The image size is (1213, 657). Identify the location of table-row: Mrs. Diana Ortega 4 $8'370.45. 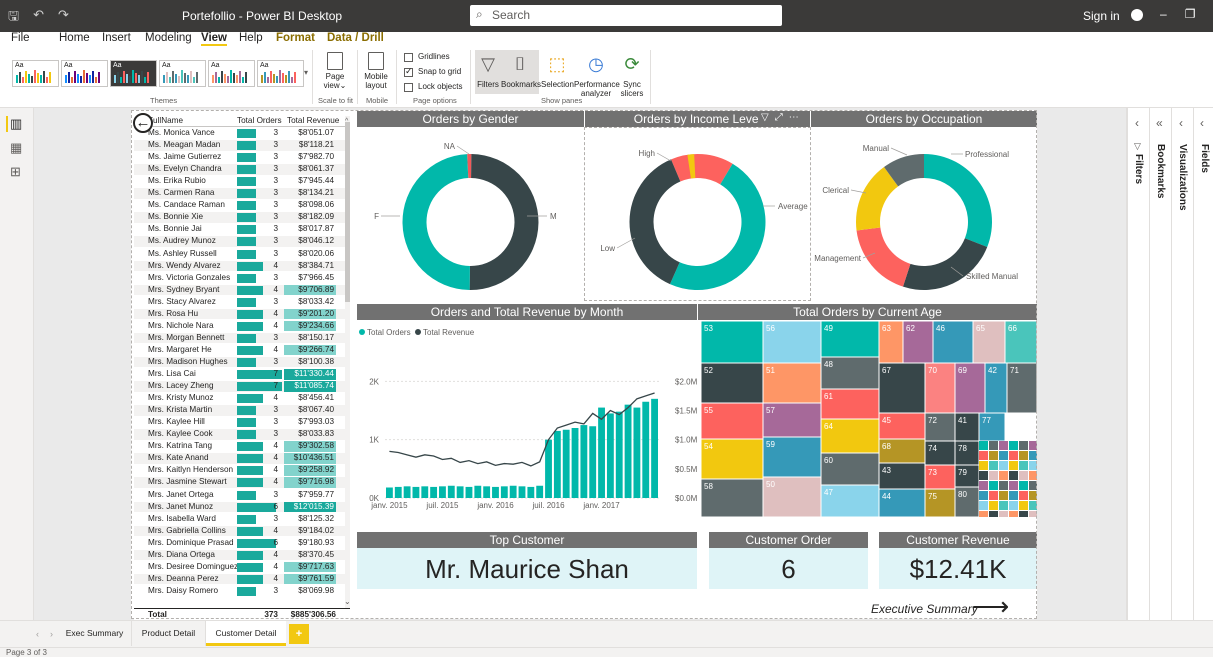
(242, 555).